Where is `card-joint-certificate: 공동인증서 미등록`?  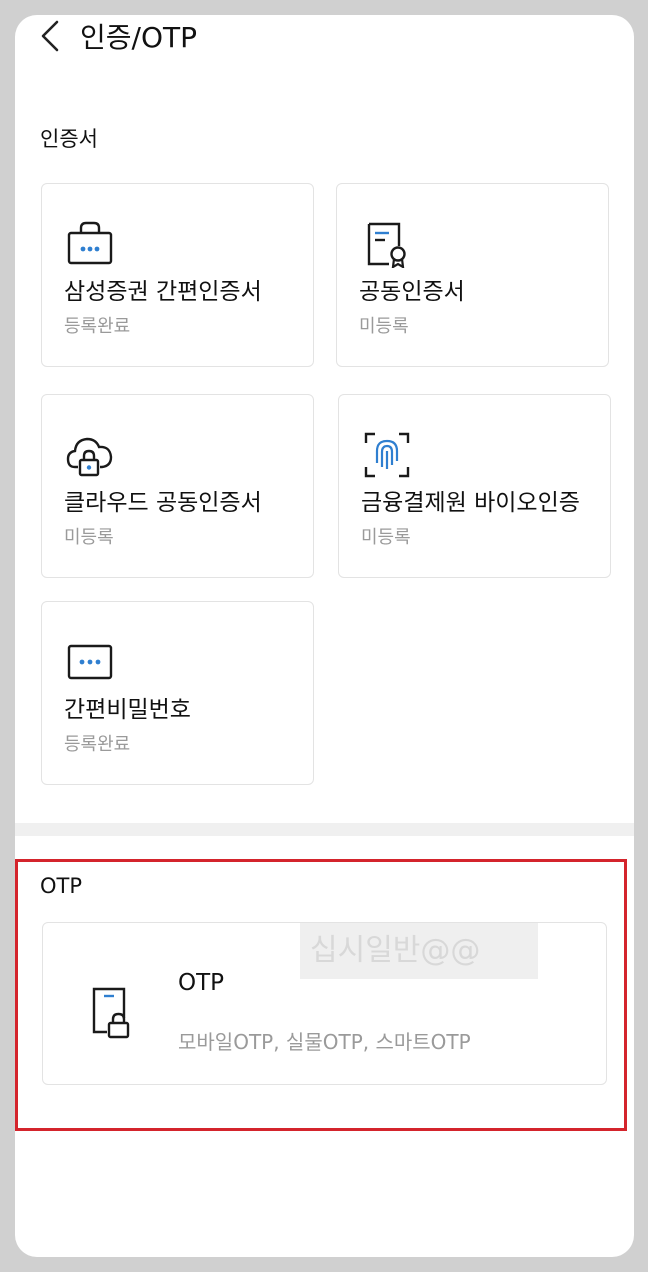 card-joint-certificate: 공동인증서 미등록 is located at coordinates (472, 275).